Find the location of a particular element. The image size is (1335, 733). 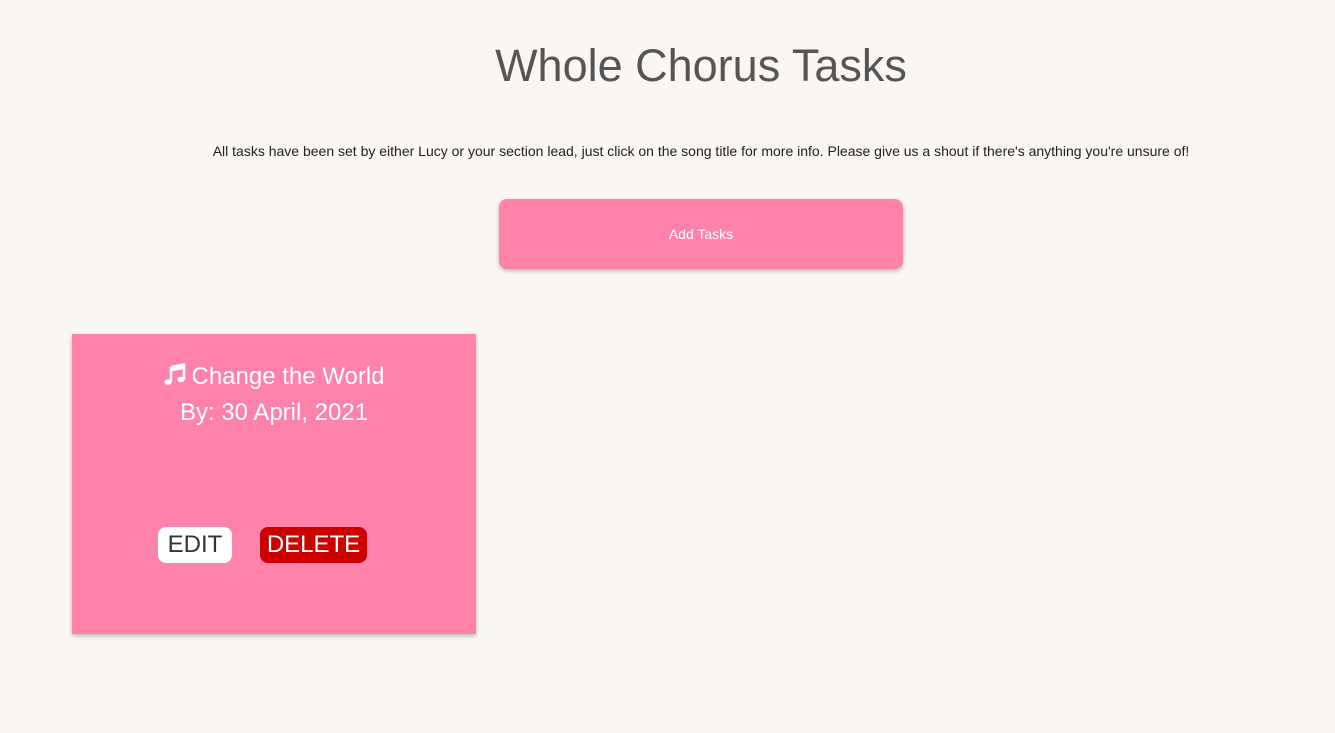

music-note-icon is located at coordinates (175, 374).